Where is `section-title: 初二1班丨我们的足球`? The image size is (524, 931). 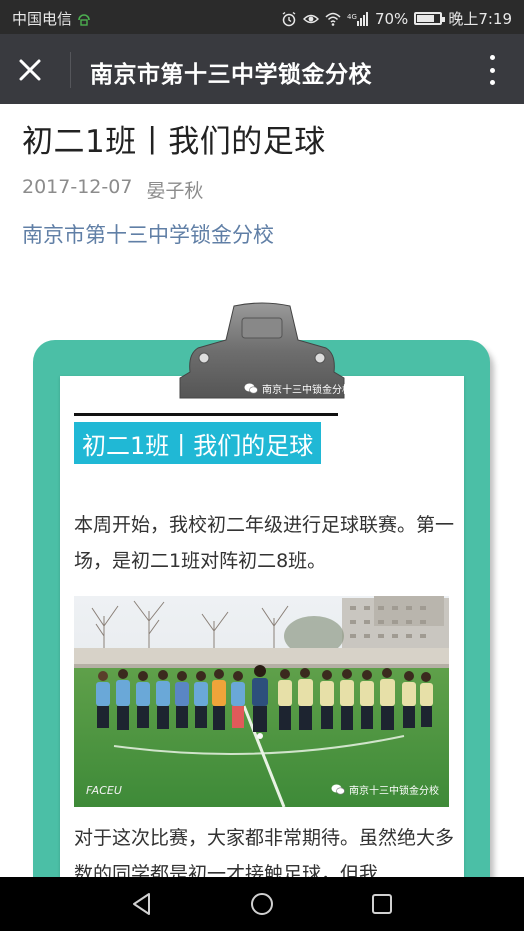
section-title: 初二1班丨我们的足球 is located at coordinates (198, 443).